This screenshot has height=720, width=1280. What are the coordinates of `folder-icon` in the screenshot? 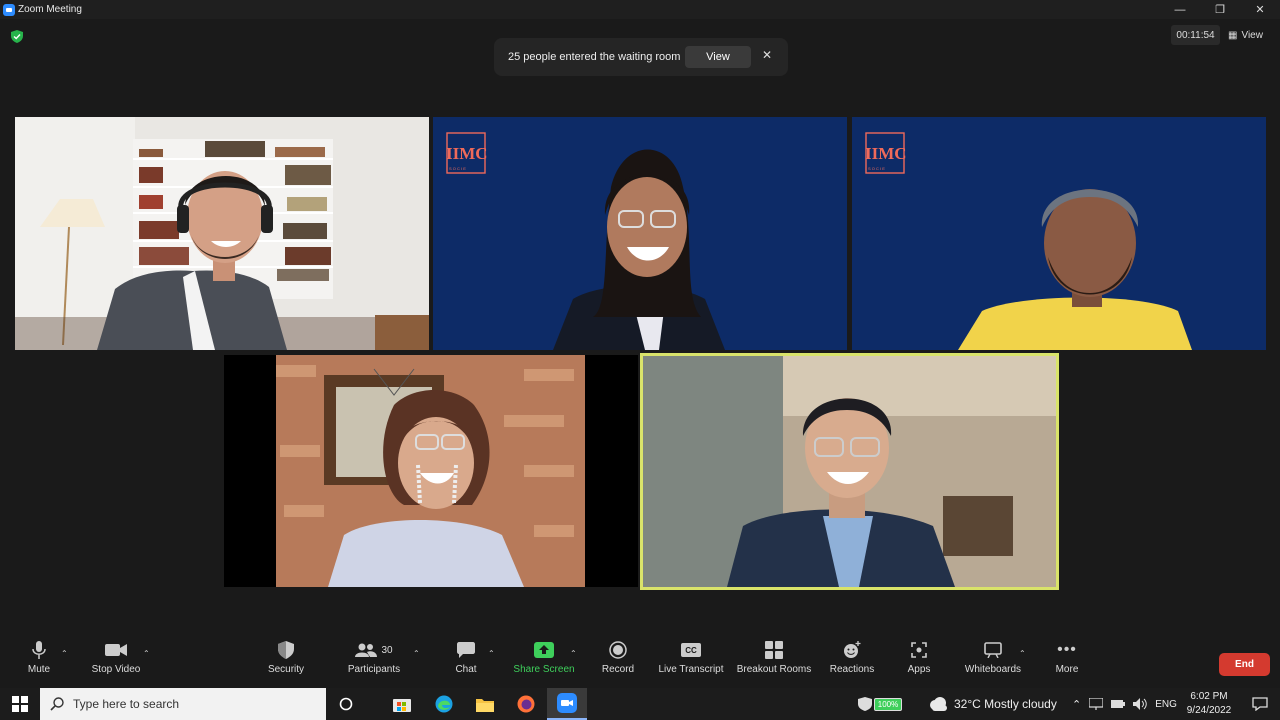 It's located at (485, 705).